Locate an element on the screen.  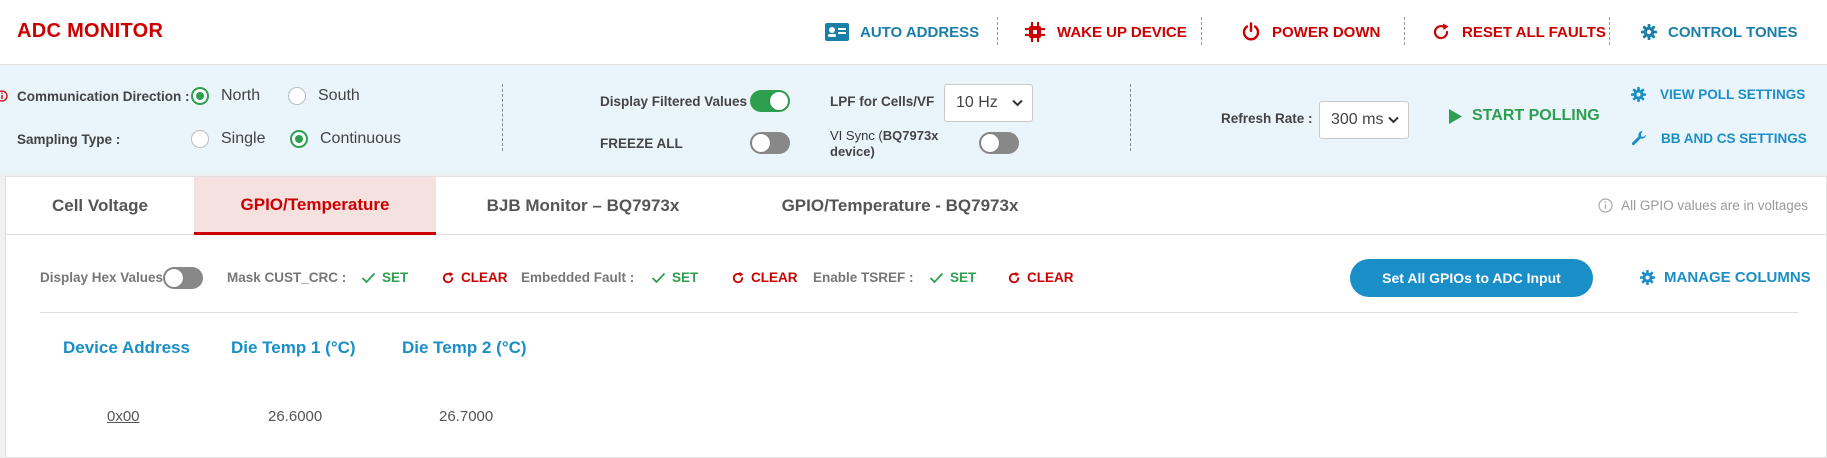
id-card-icon is located at coordinates (837, 32).